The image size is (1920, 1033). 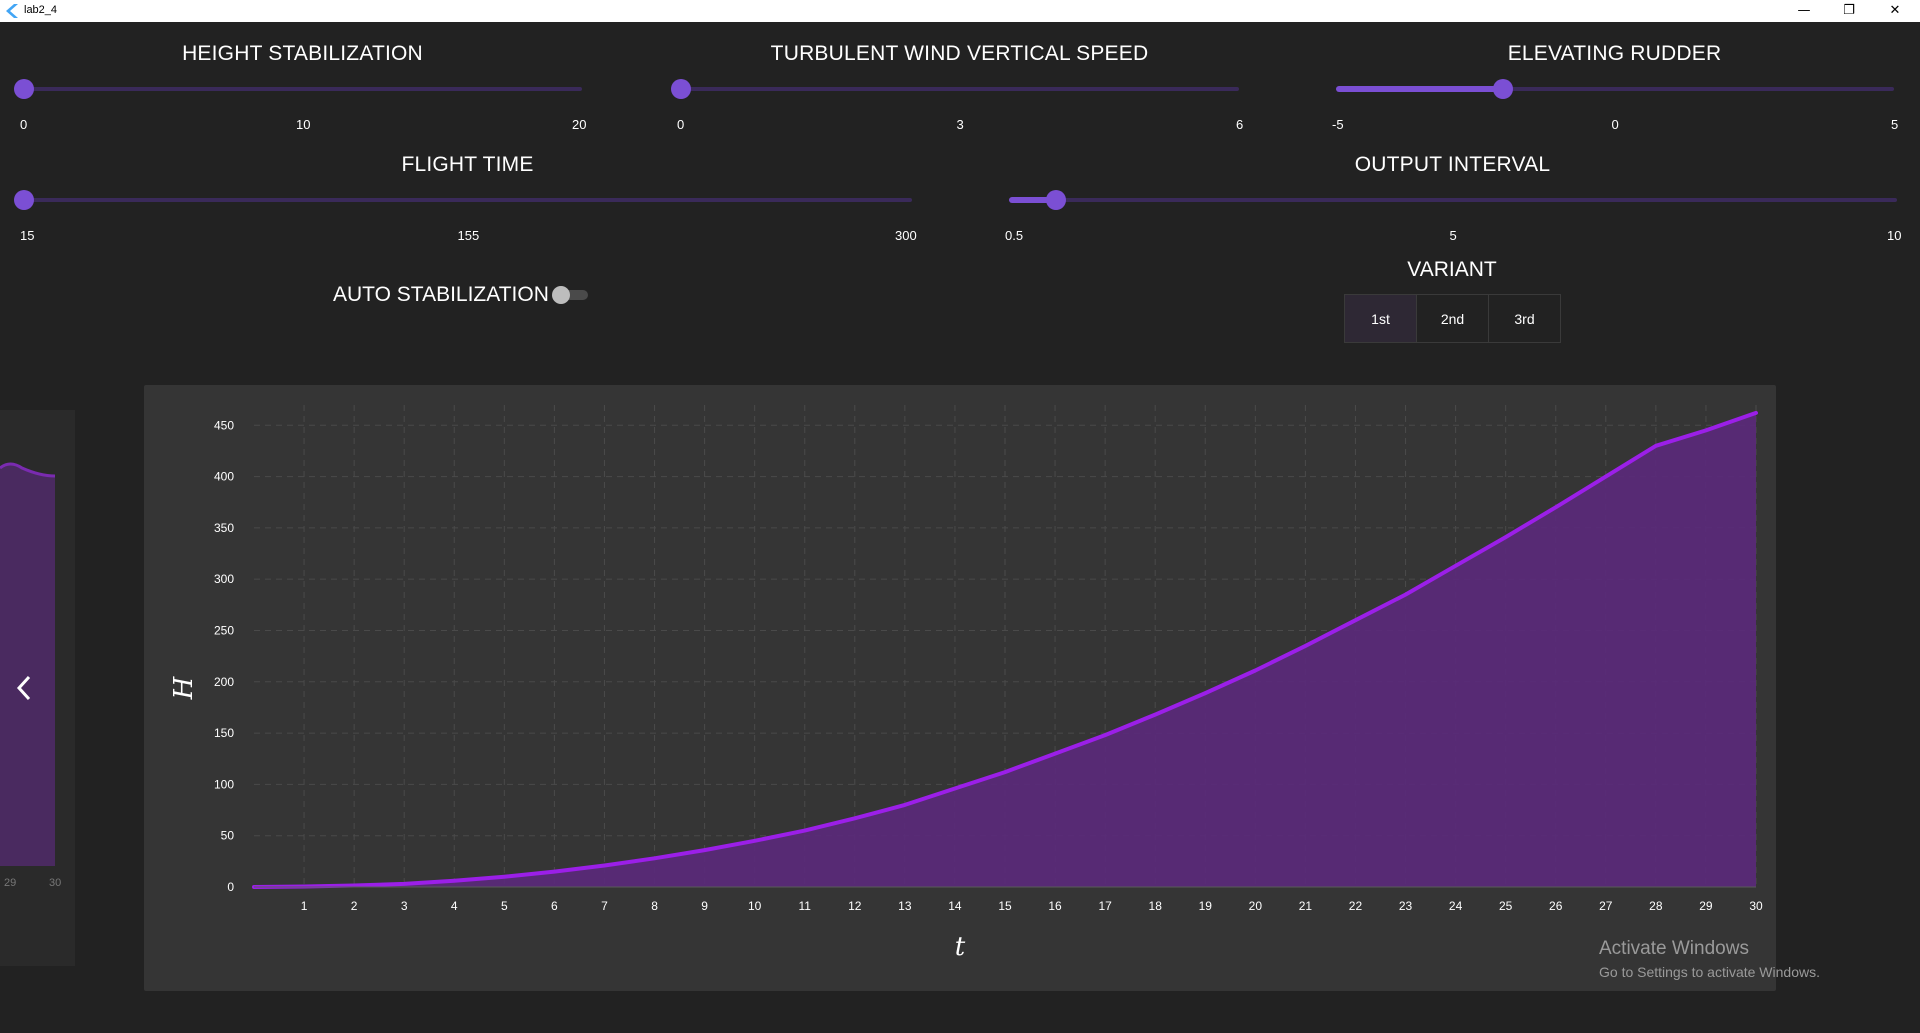 I want to click on x-tick-label: 3, so click(x=404, y=906).